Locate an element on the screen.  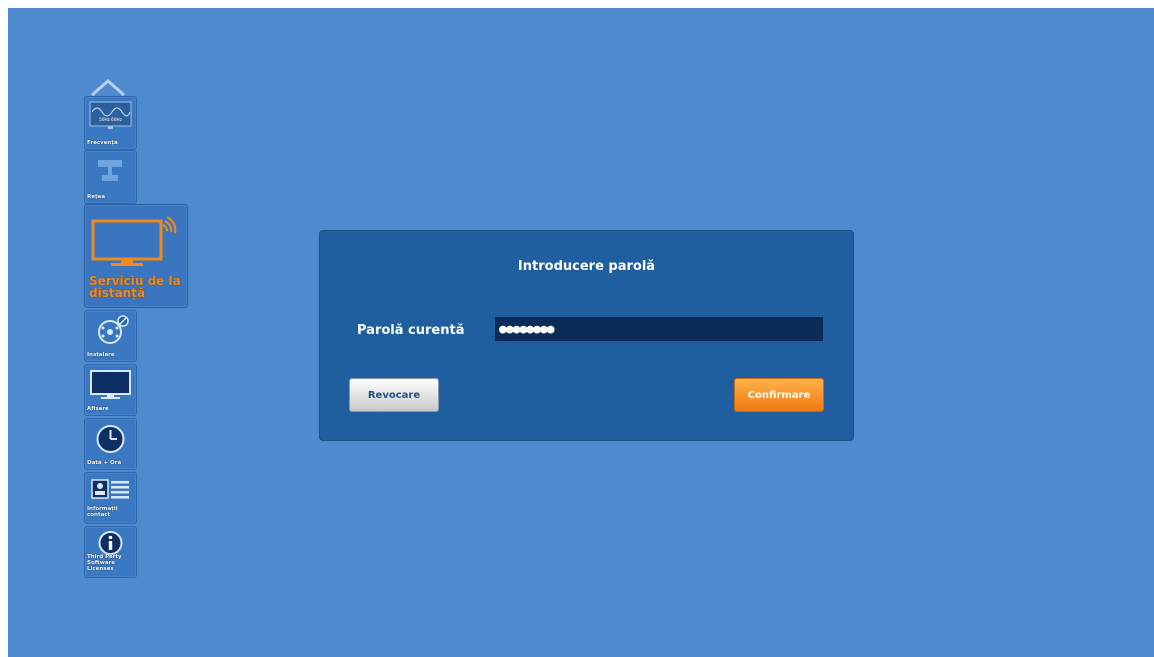
sidebar-item-contact: Informații contact is located at coordinates (110, 498).